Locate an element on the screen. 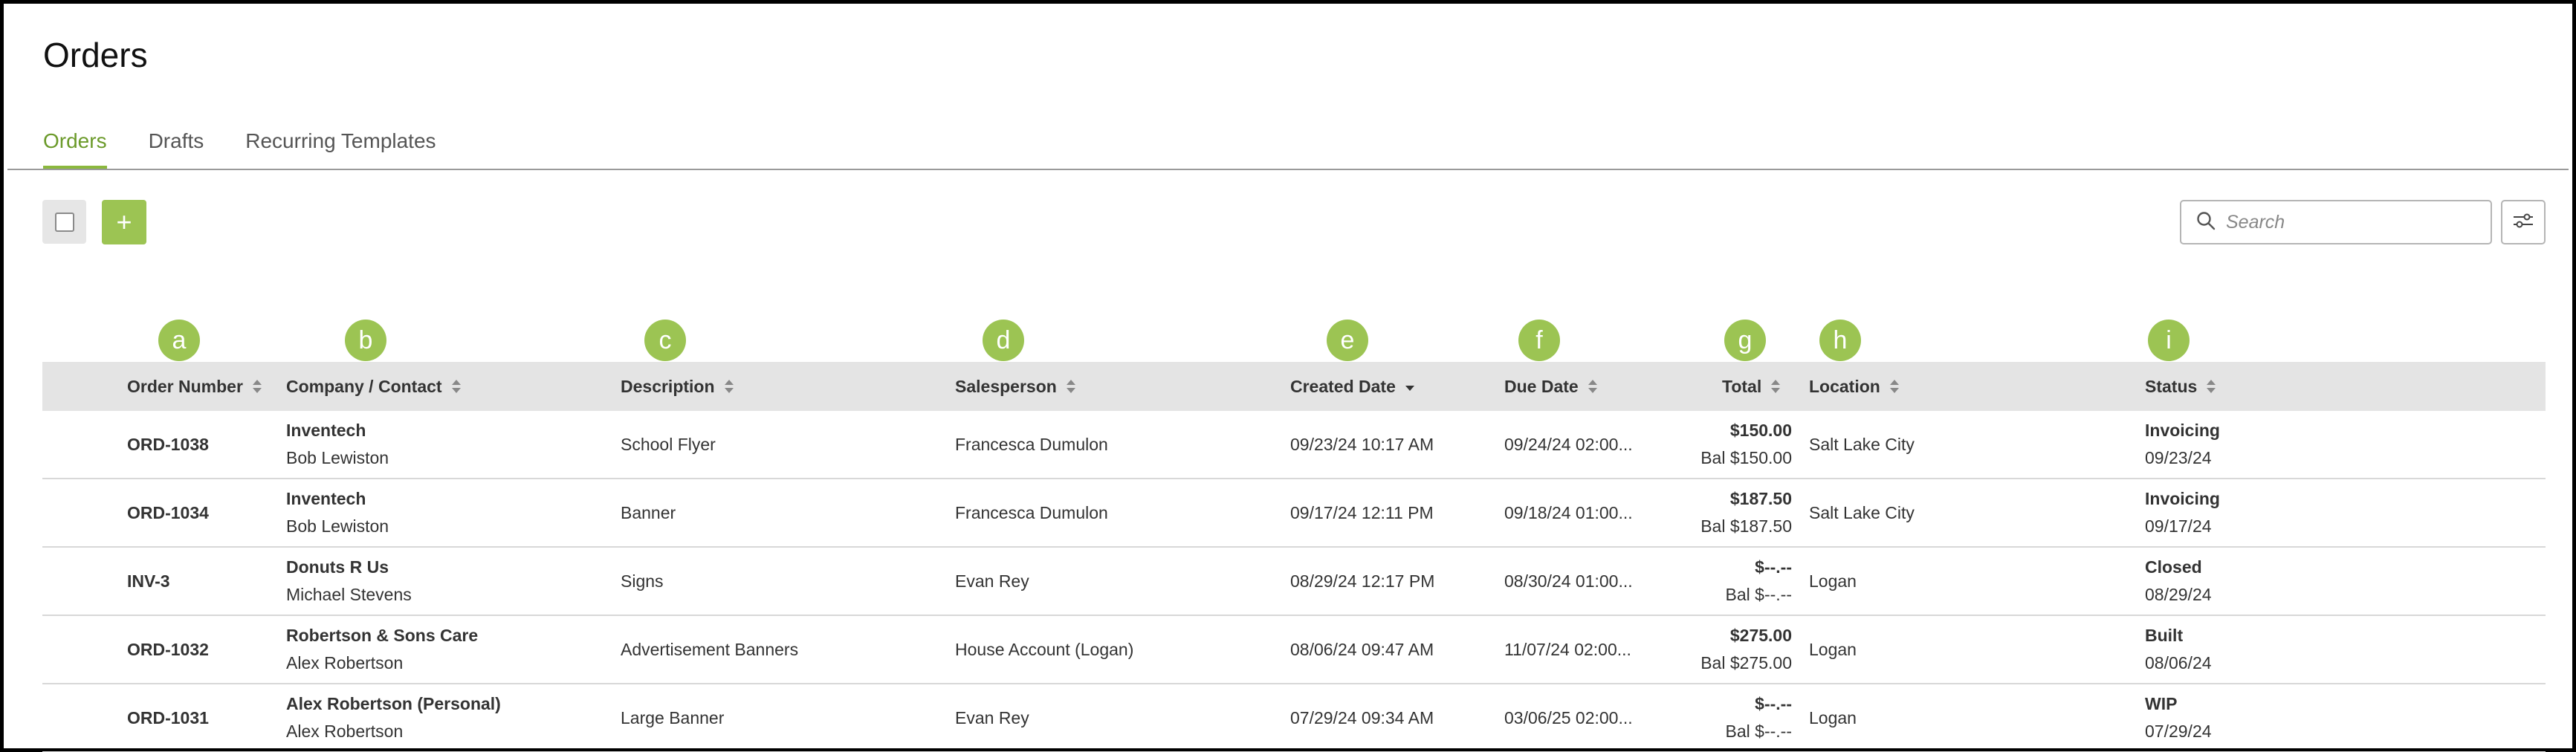 The height and width of the screenshot is (752, 2576). company-name: Robertson & Sons Care is located at coordinates (382, 635).